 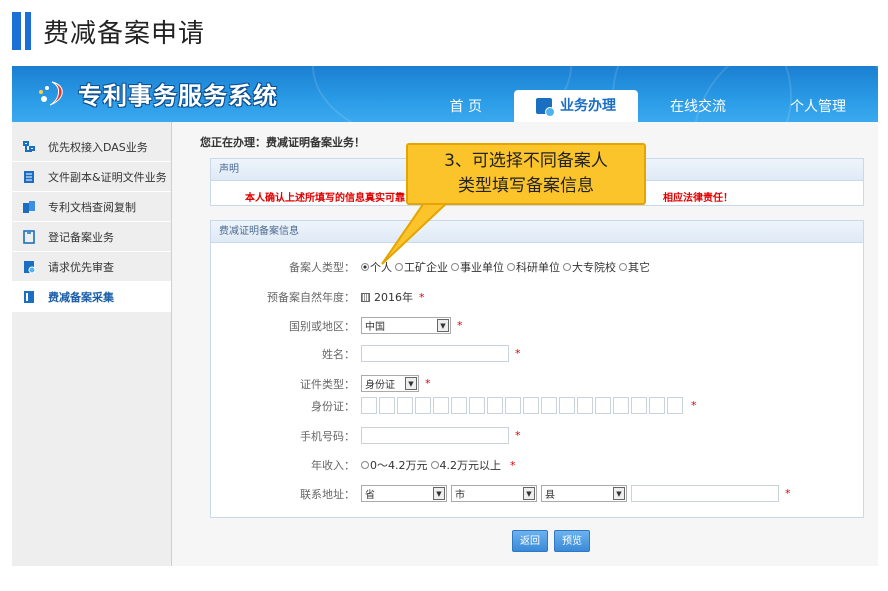 I want to click on nav-personal: 个人管理, so click(x=818, y=107).